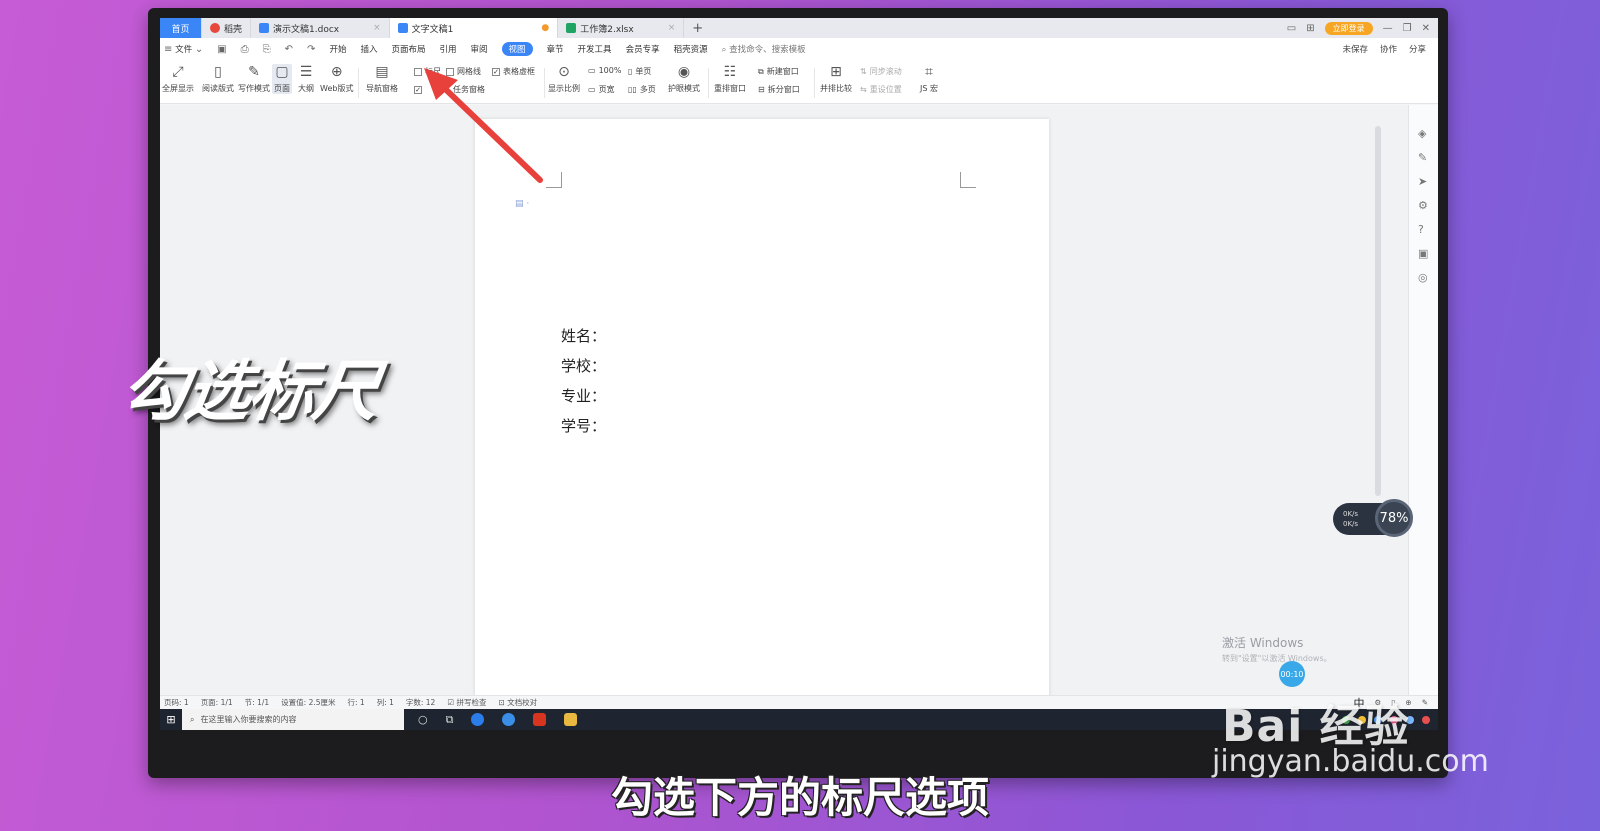 Image resolution: width=1600 pixels, height=831 pixels. What do you see at coordinates (1350, 740) in the screenshot?
I see `baidu-jingyan-watermark: Bai 经验 jingyan.baidu.com` at bounding box center [1350, 740].